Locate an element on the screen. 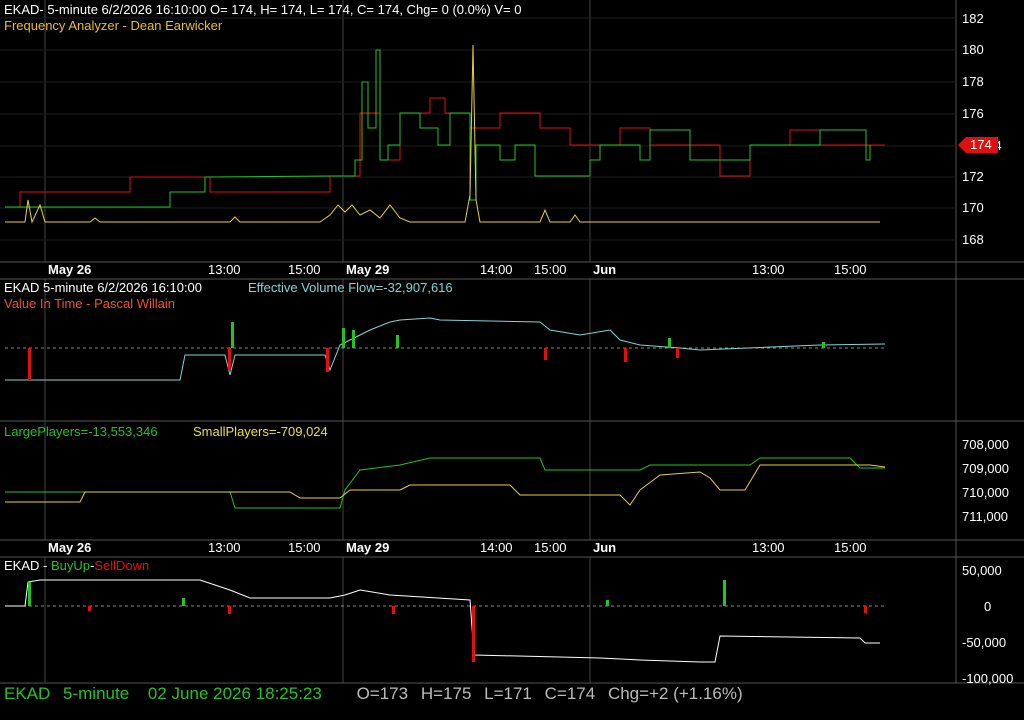 Image resolution: width=1024 pixels, height=720 pixels. large-players-line is located at coordinates (445, 483).